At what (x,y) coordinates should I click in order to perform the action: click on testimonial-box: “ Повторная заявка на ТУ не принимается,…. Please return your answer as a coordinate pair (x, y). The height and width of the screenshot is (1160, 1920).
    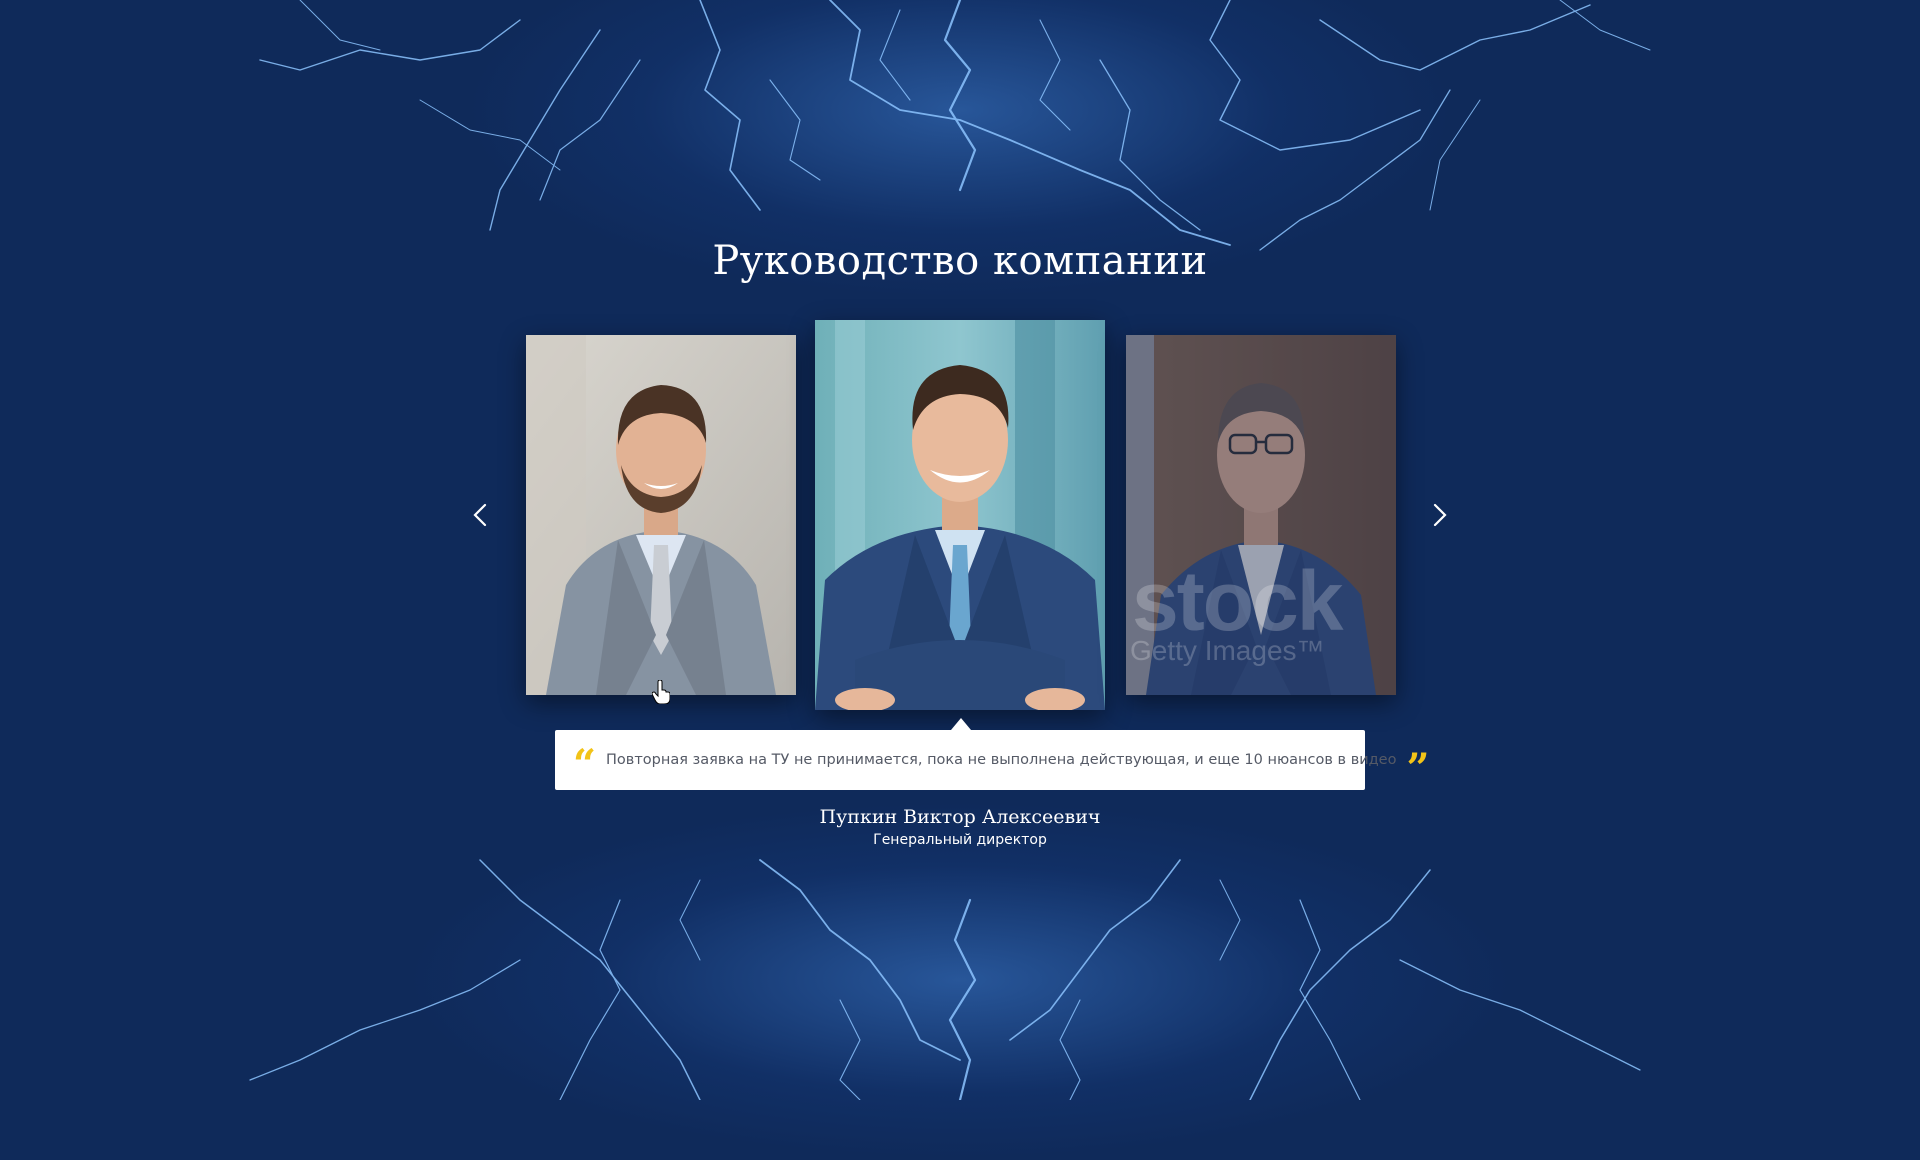
    Looking at the image, I should click on (992, 760).